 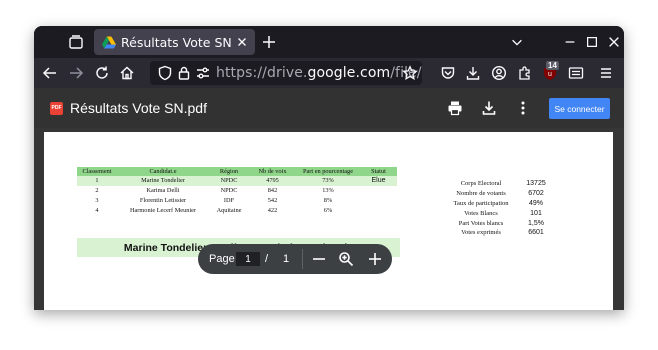 I want to click on forward-icon, so click(x=76, y=73).